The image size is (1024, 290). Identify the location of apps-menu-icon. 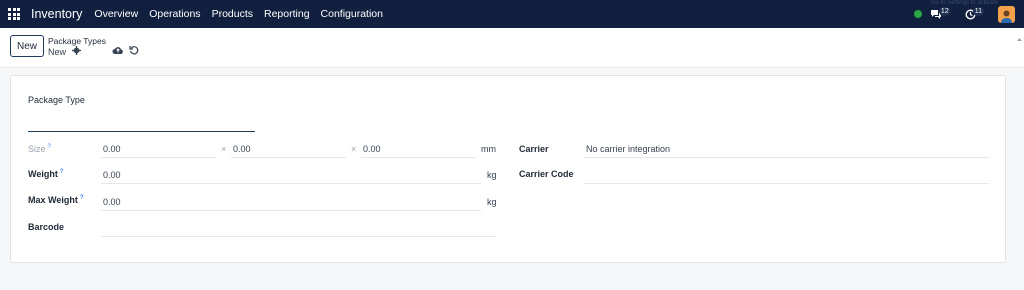
(14, 14).